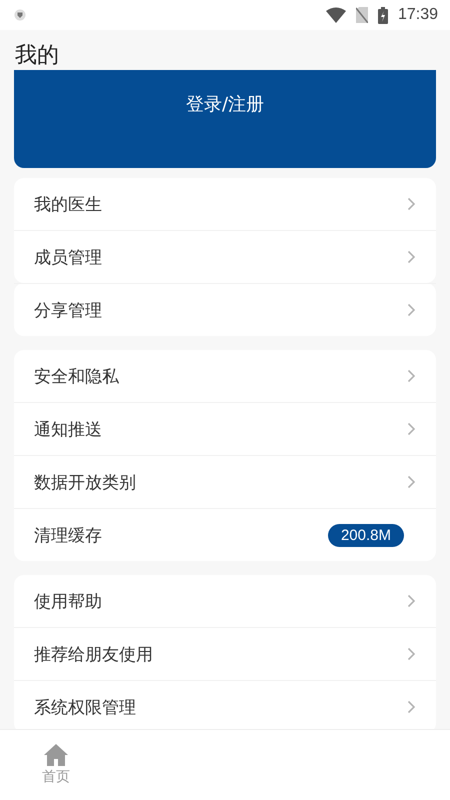 The width and height of the screenshot is (450, 800). I want to click on shield-icon, so click(20, 15).